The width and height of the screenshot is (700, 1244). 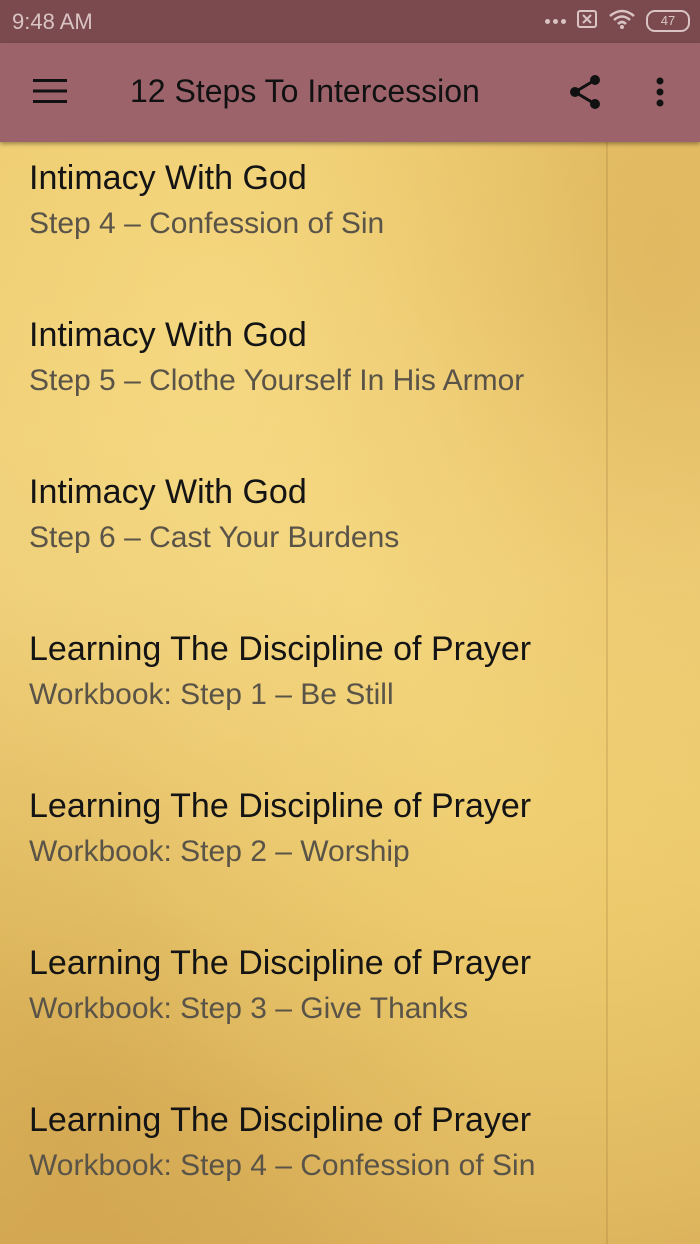 I want to click on item-subtitle: Workbook: Step 3 – Give Thanks, so click(x=249, y=1008).